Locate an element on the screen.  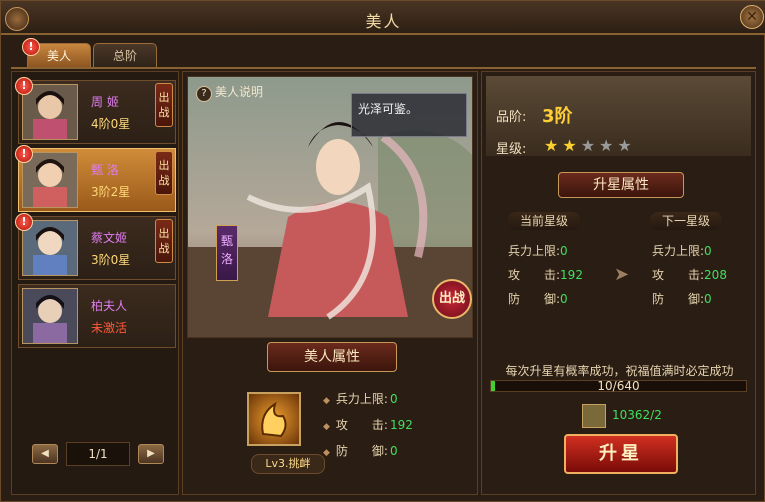
tab-divider is located at coordinates (383, 68).